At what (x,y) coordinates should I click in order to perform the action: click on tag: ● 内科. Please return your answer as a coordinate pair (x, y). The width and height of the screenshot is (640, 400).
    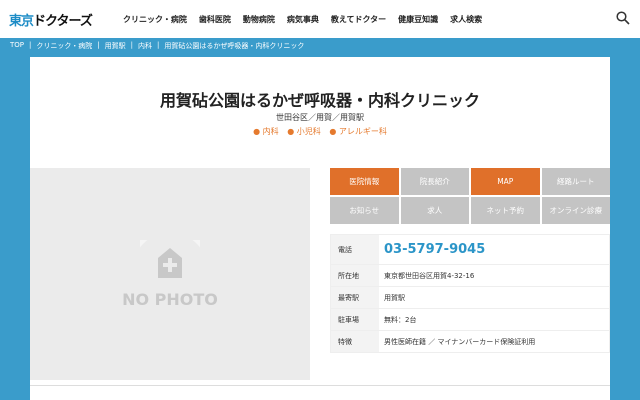
    Looking at the image, I should click on (266, 131).